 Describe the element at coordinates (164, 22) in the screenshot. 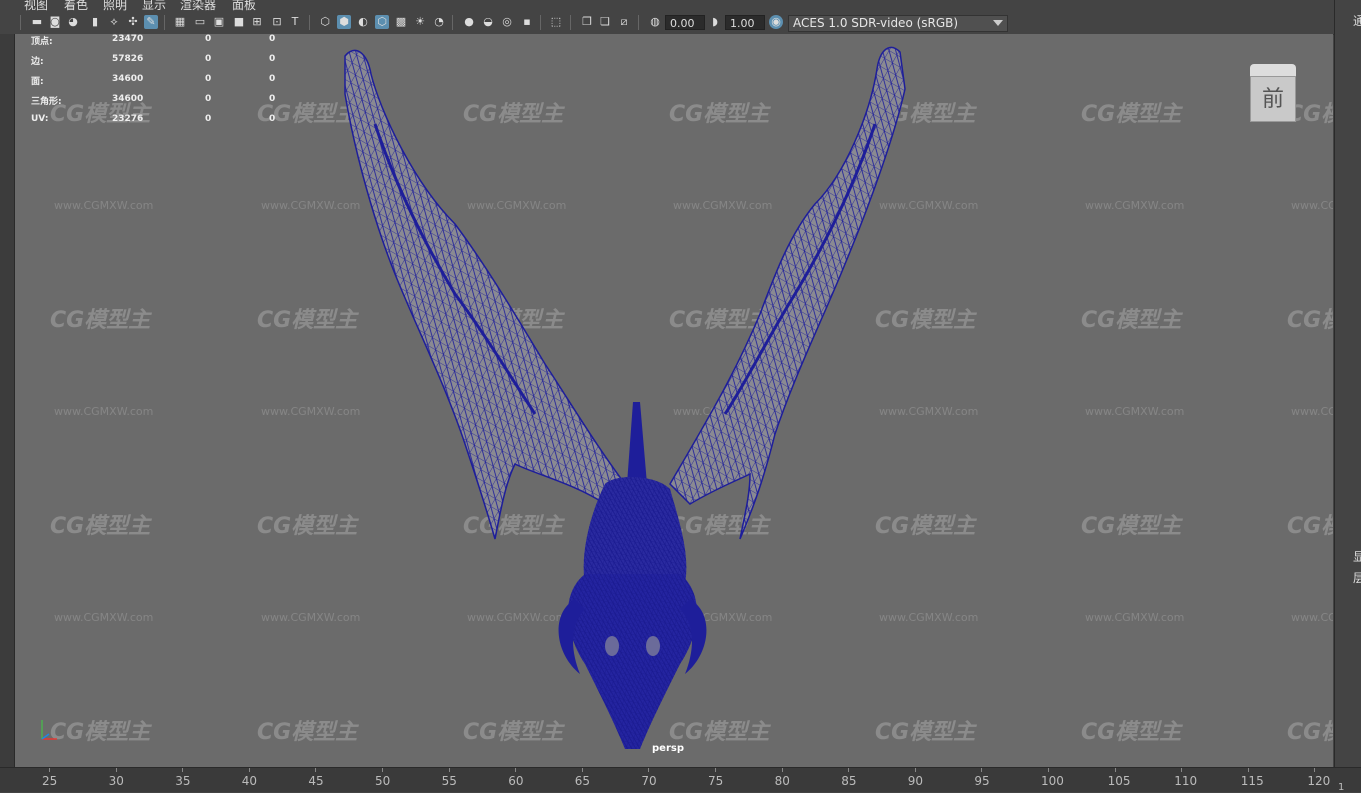

I see `toolbar-separator` at that location.